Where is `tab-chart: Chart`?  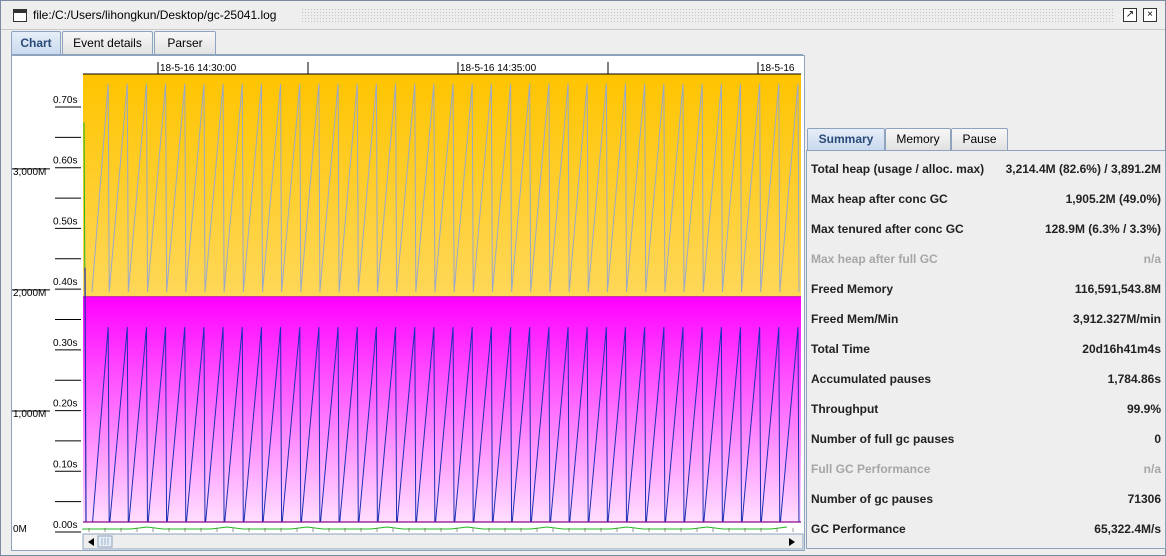
tab-chart: Chart is located at coordinates (36, 43).